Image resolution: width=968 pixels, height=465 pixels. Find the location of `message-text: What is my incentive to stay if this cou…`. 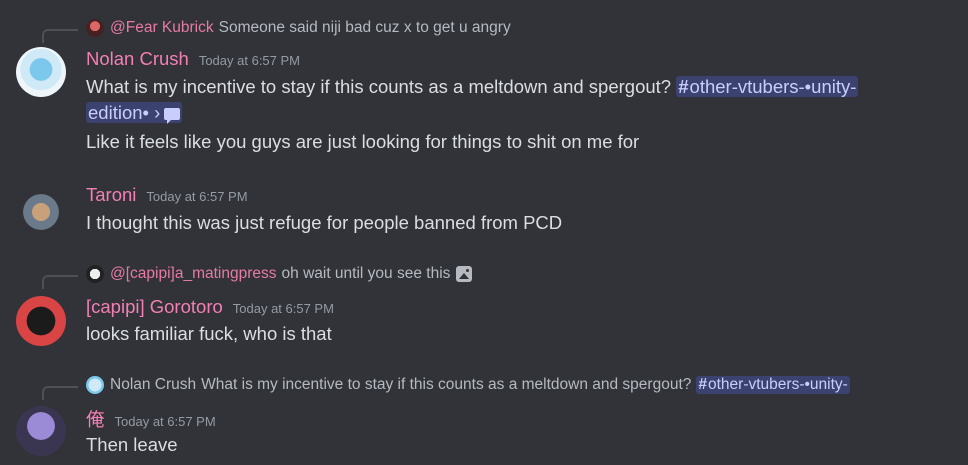

message-text: What is my incentive to stay if this cou… is located at coordinates (379, 86).